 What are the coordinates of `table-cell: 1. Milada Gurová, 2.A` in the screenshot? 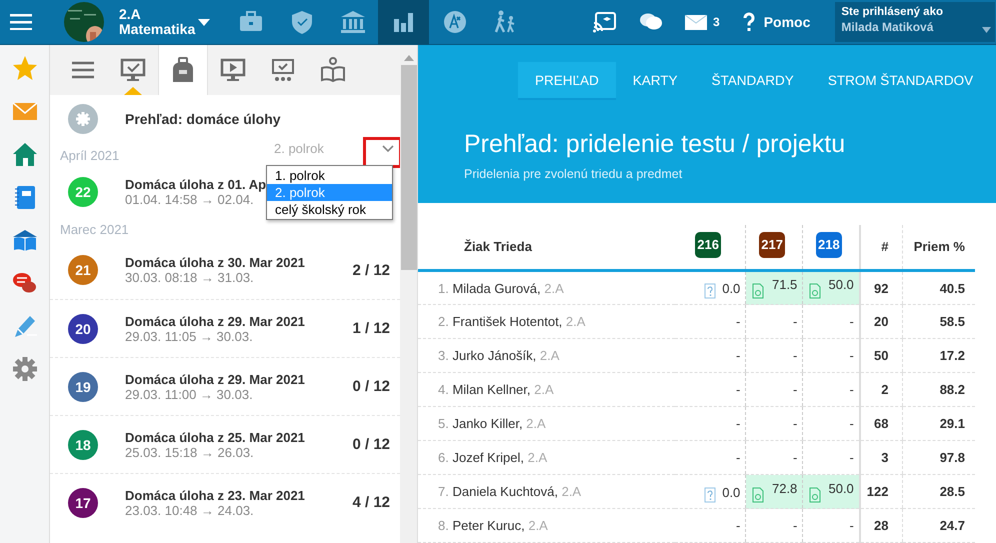 It's located at (547, 287).